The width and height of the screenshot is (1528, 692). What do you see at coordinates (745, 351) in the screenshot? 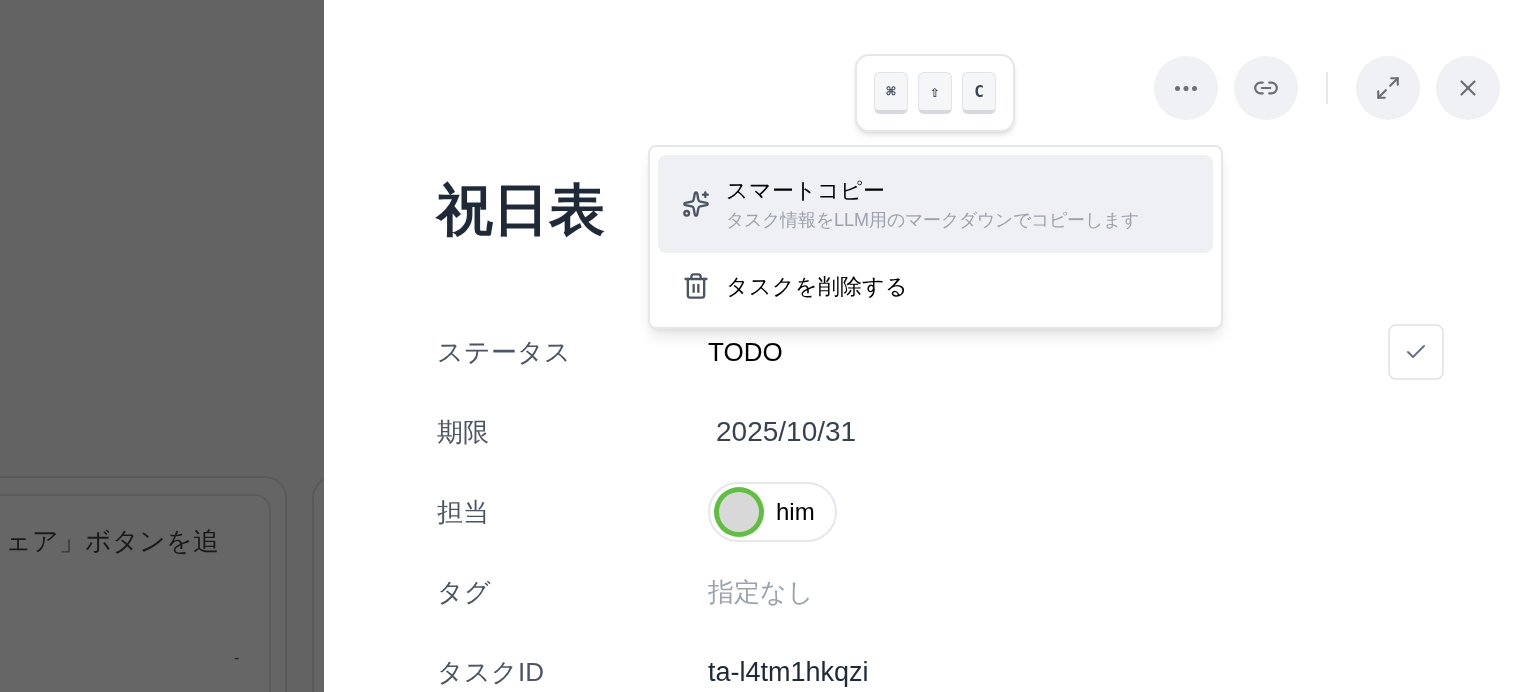
I see `status-value: TODO` at bounding box center [745, 351].